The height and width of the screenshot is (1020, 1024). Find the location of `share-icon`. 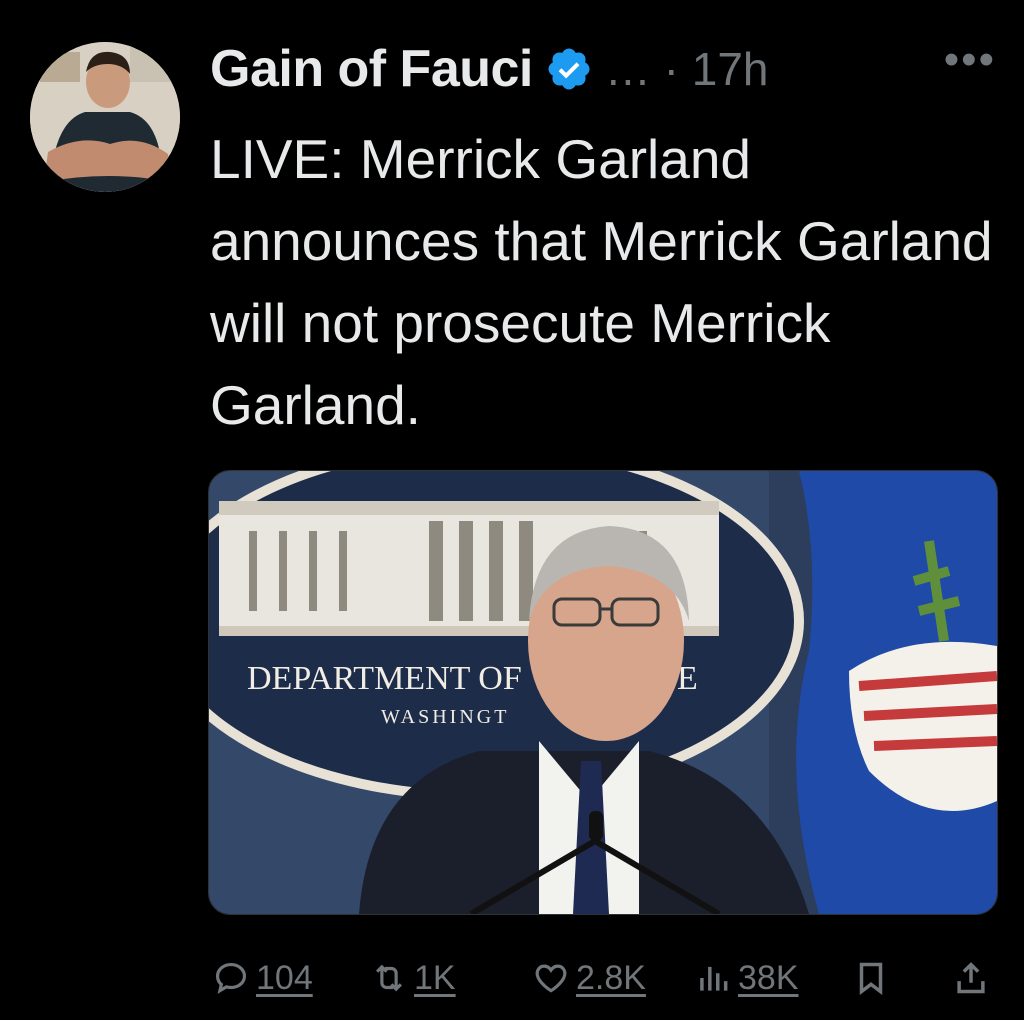

share-icon is located at coordinates (971, 978).